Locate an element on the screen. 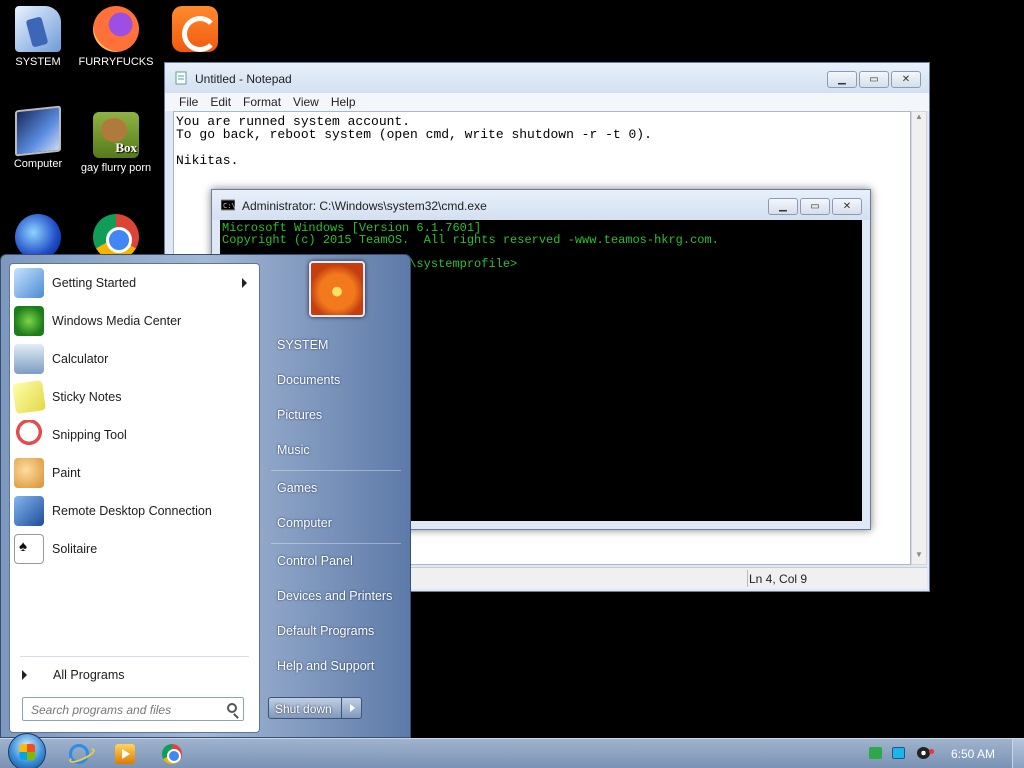  start-button is located at coordinates (27, 750).